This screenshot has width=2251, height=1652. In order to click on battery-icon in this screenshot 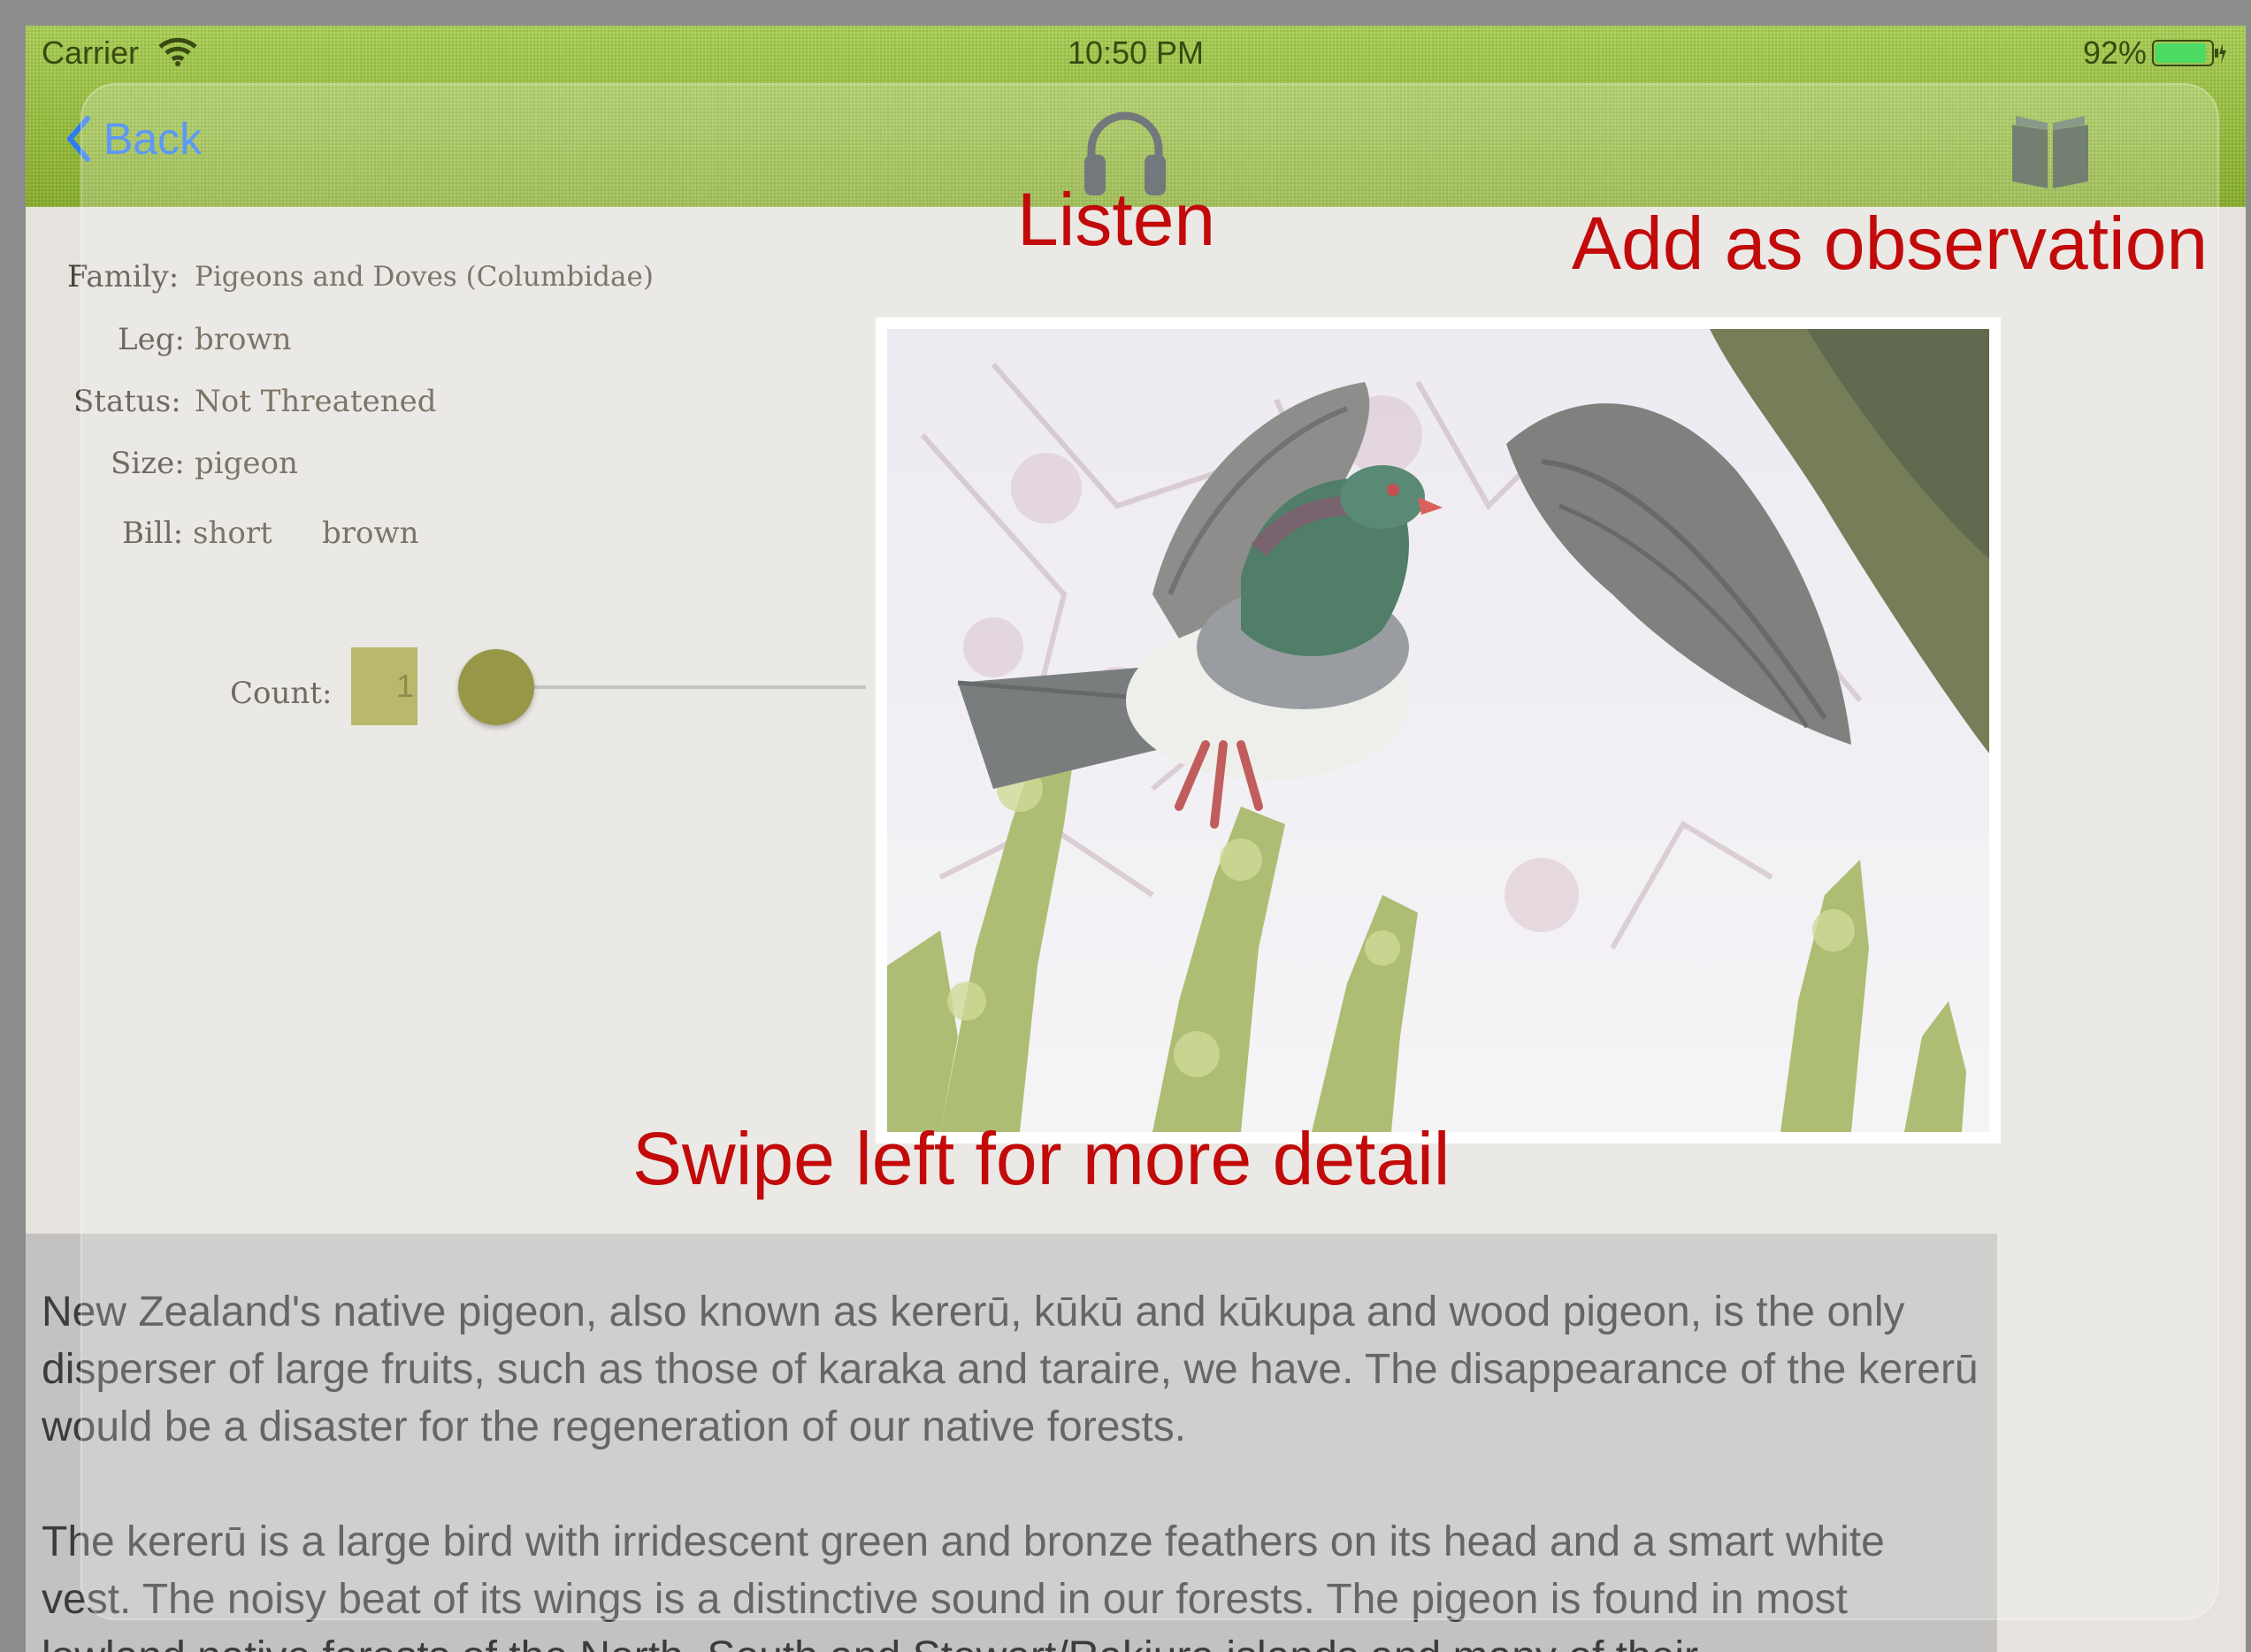, I will do `click(2189, 53)`.